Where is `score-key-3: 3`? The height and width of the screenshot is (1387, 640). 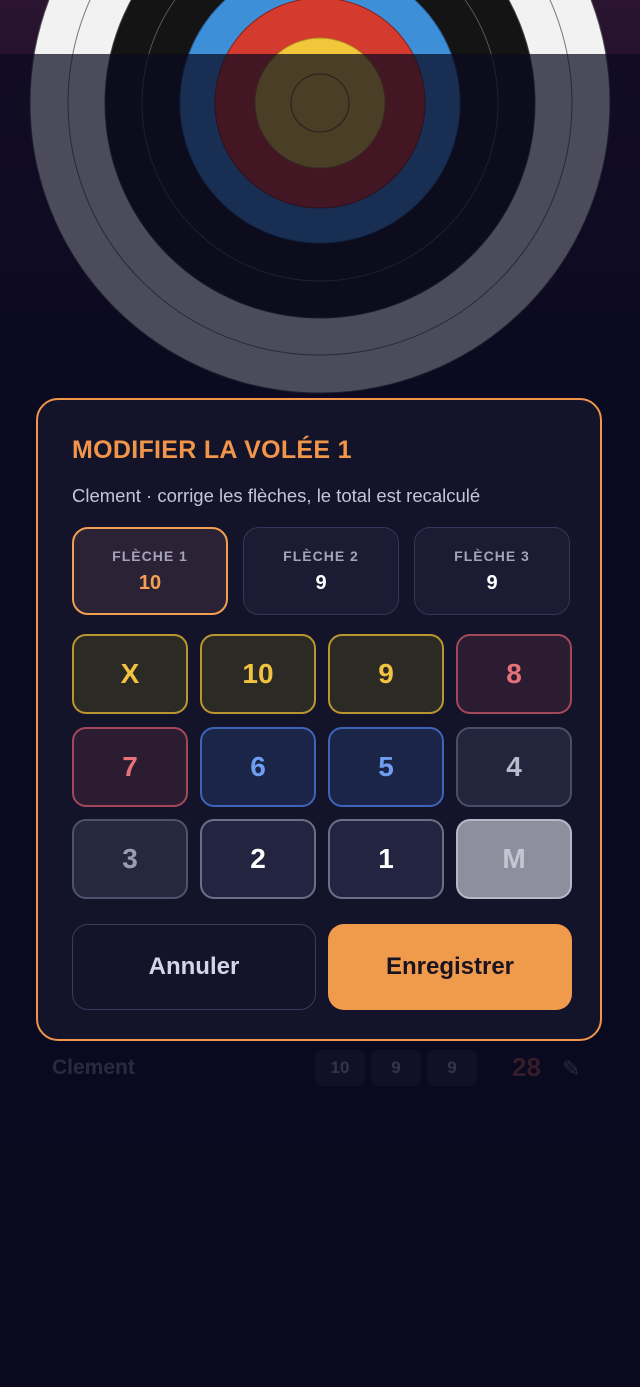
score-key-3: 3 is located at coordinates (130, 859).